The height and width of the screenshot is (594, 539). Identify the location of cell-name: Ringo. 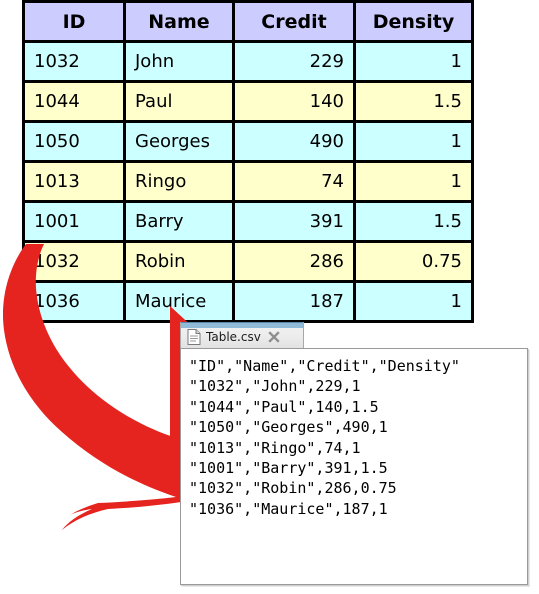
(179, 181).